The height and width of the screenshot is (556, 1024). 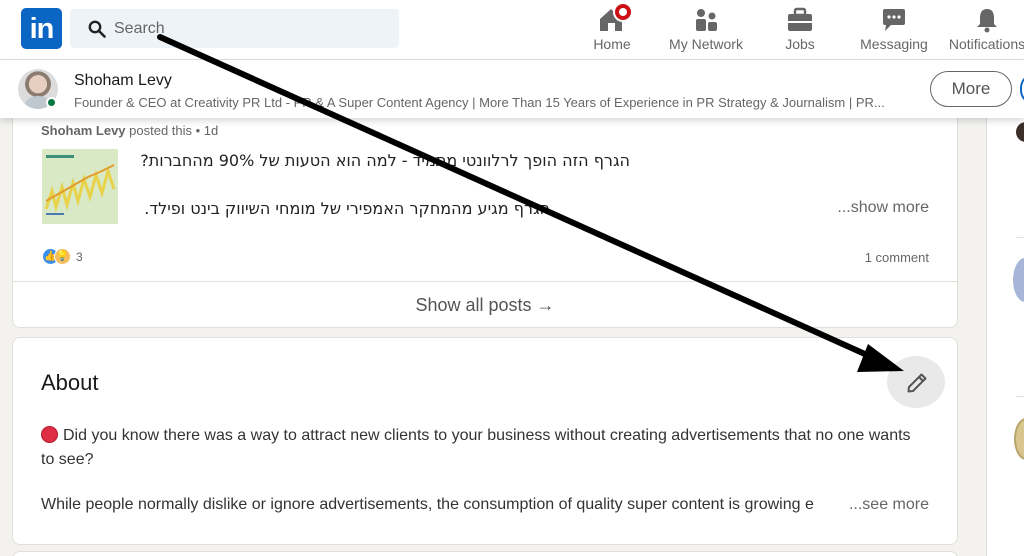 What do you see at coordinates (249, 28) in the screenshot?
I see `search-input` at bounding box center [249, 28].